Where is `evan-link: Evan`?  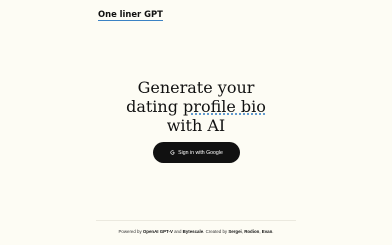 evan-link: Evan is located at coordinates (267, 231).